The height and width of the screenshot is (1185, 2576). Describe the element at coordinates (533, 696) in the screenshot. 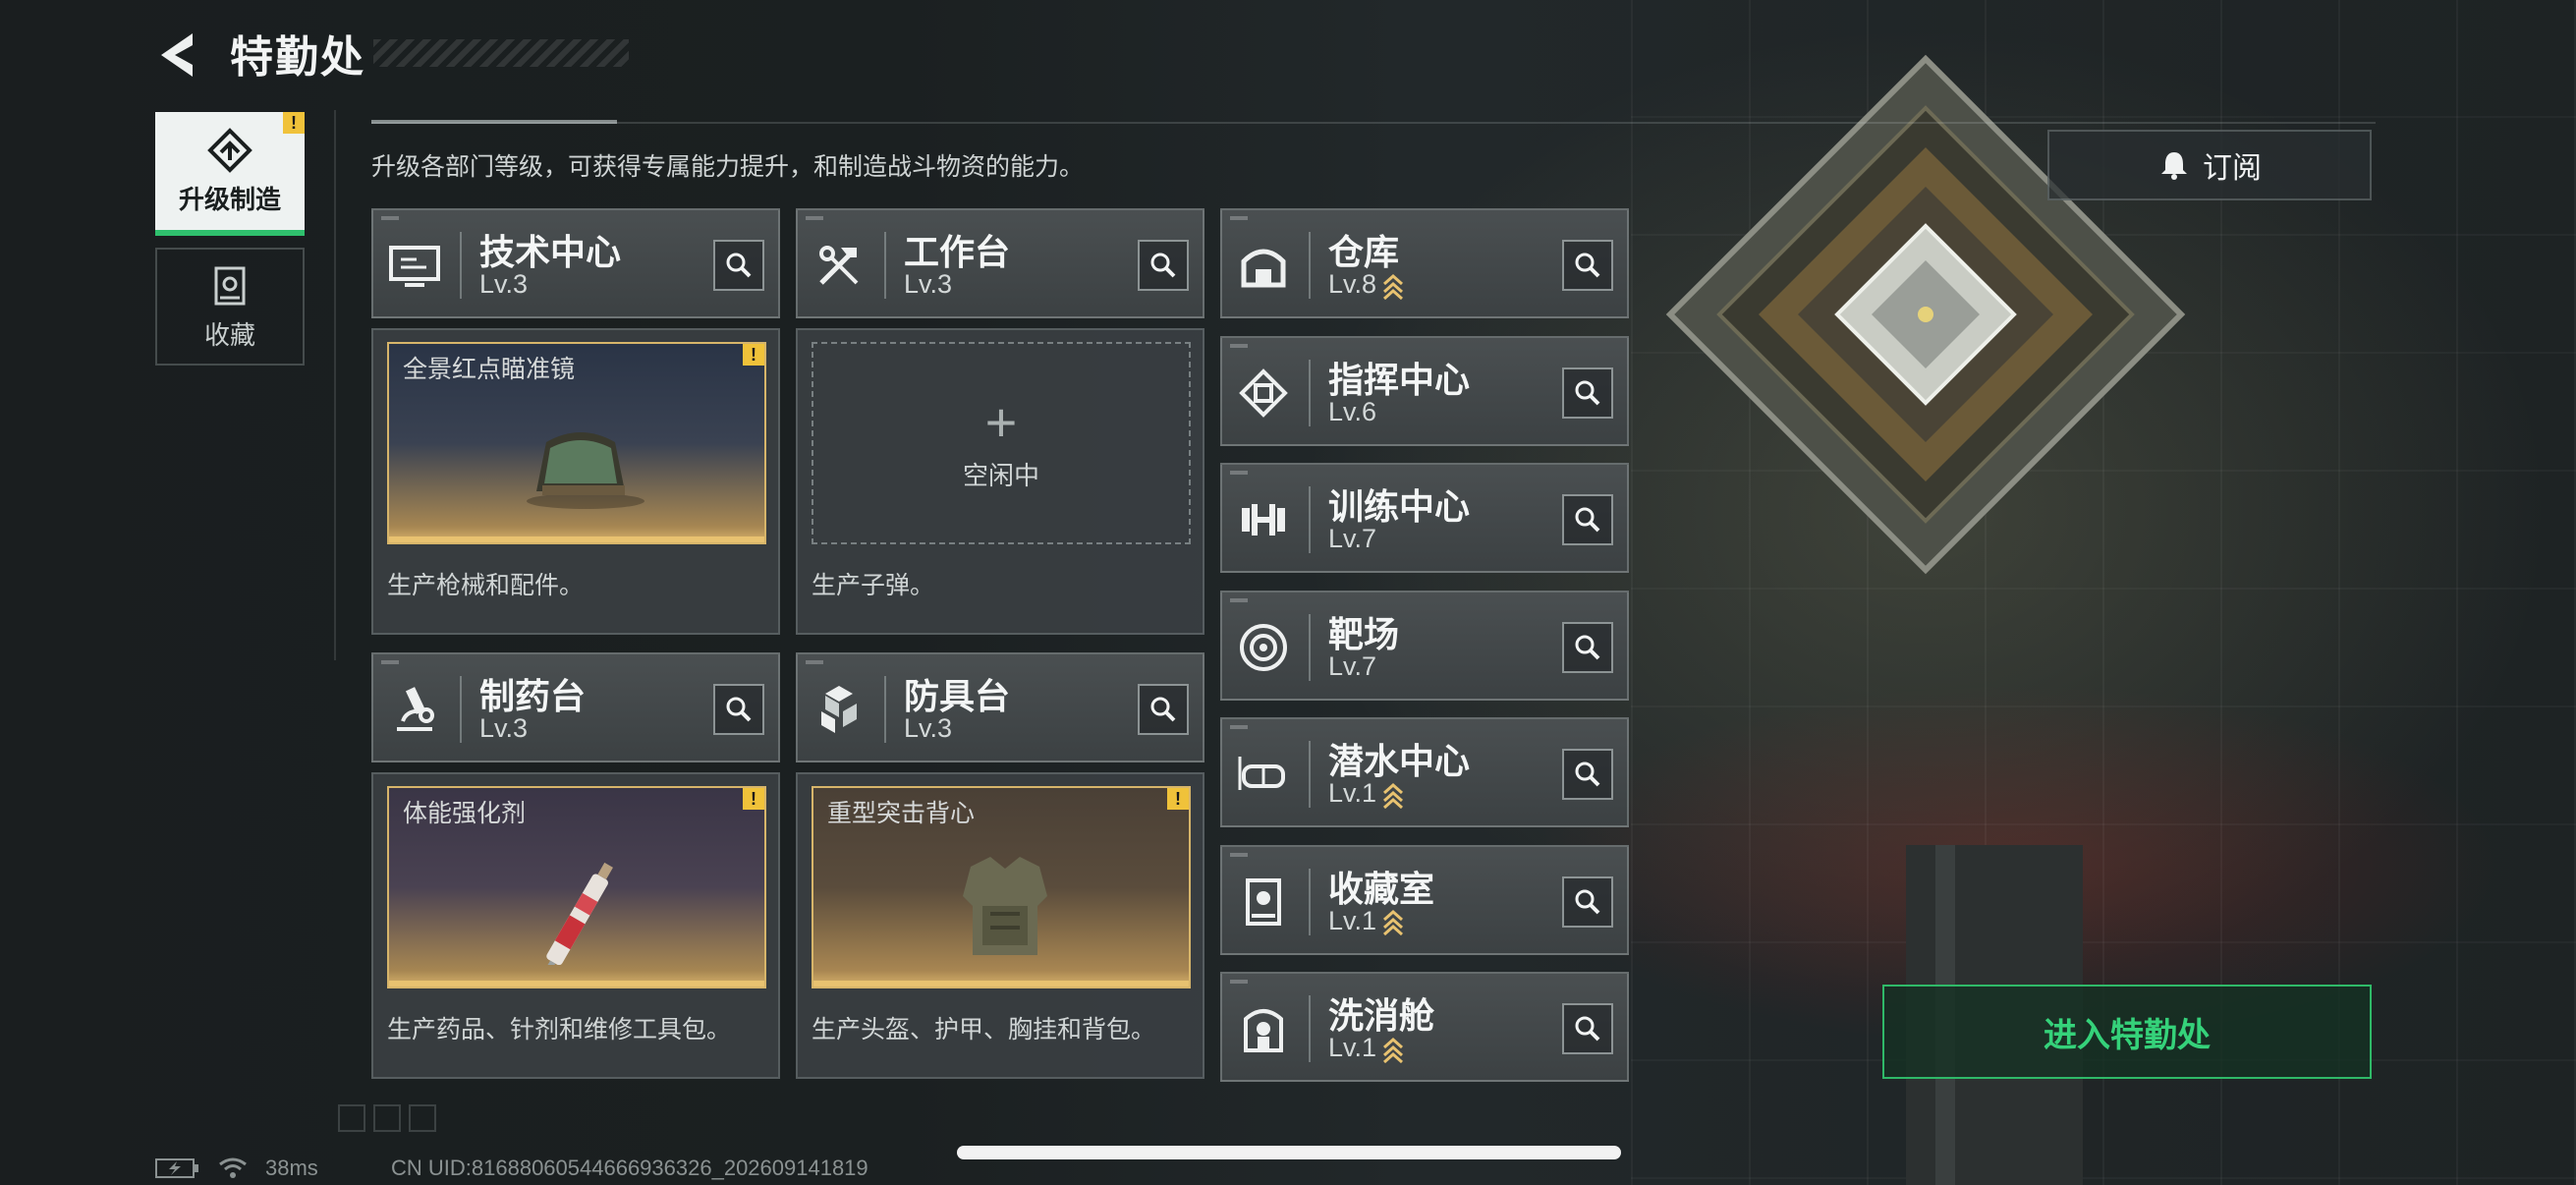

I see `station-name: 制药台` at that location.